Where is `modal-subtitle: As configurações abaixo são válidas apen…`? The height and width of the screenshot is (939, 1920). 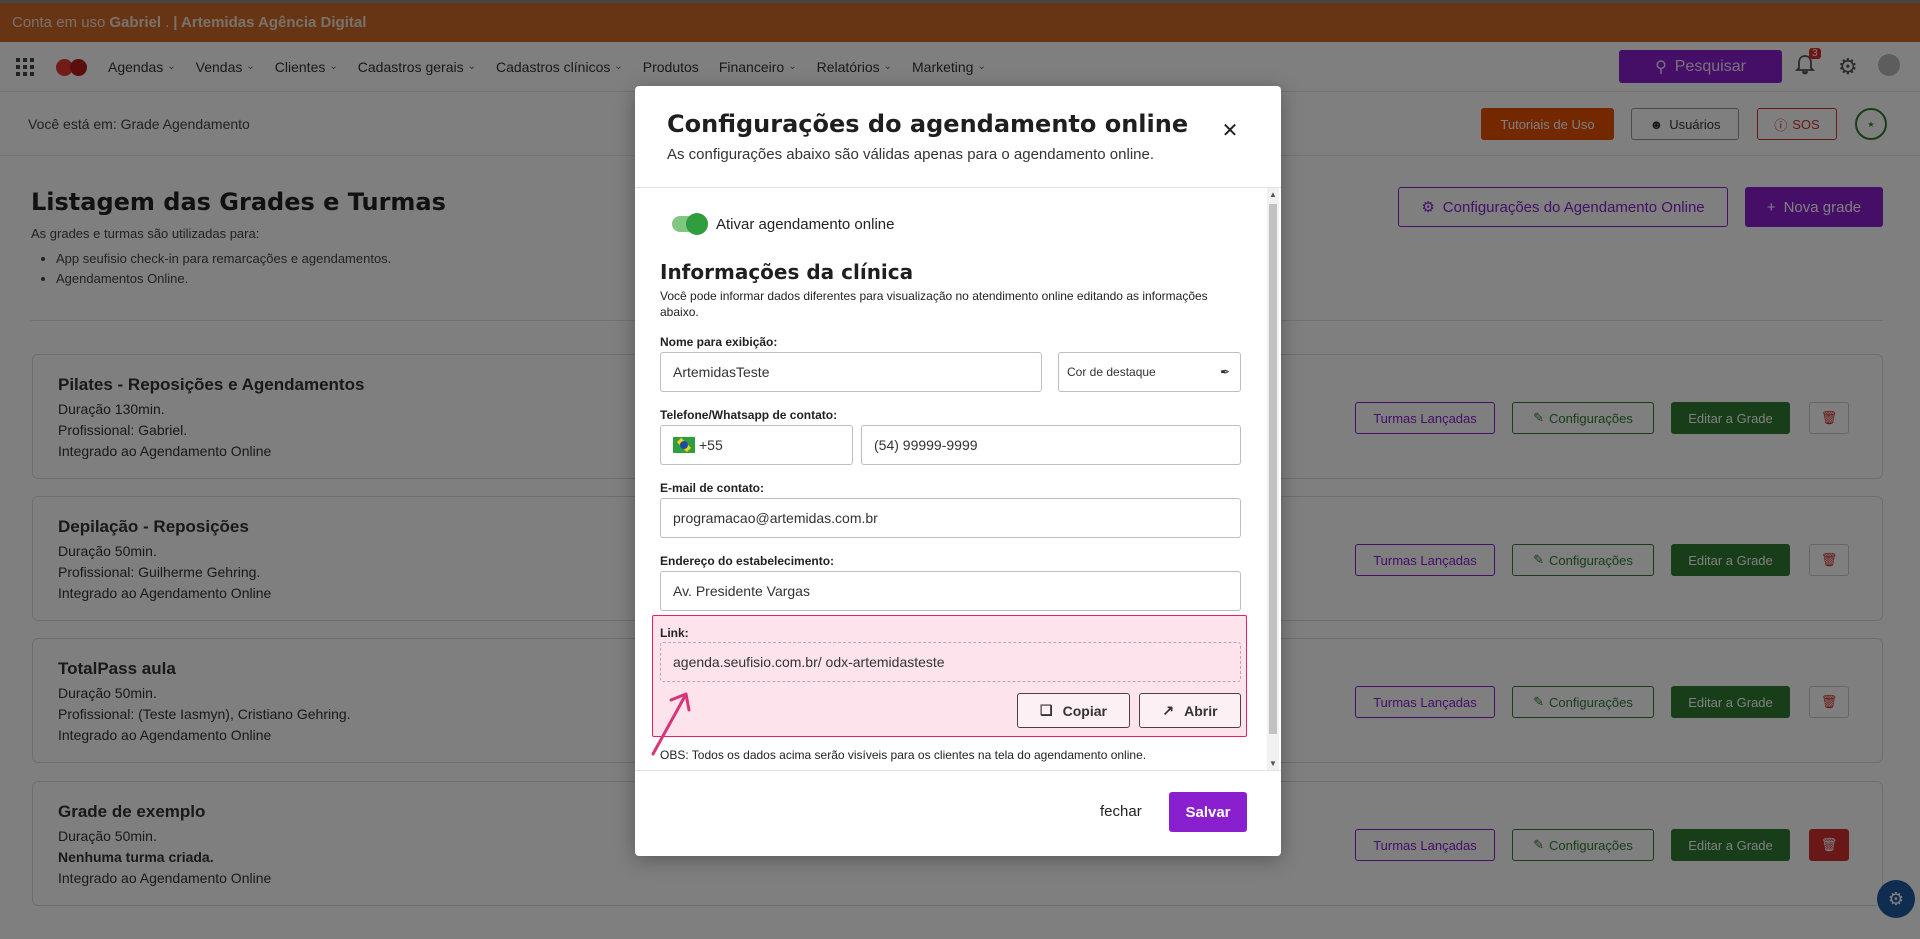
modal-subtitle: As configurações abaixo são válidas apen… is located at coordinates (911, 154).